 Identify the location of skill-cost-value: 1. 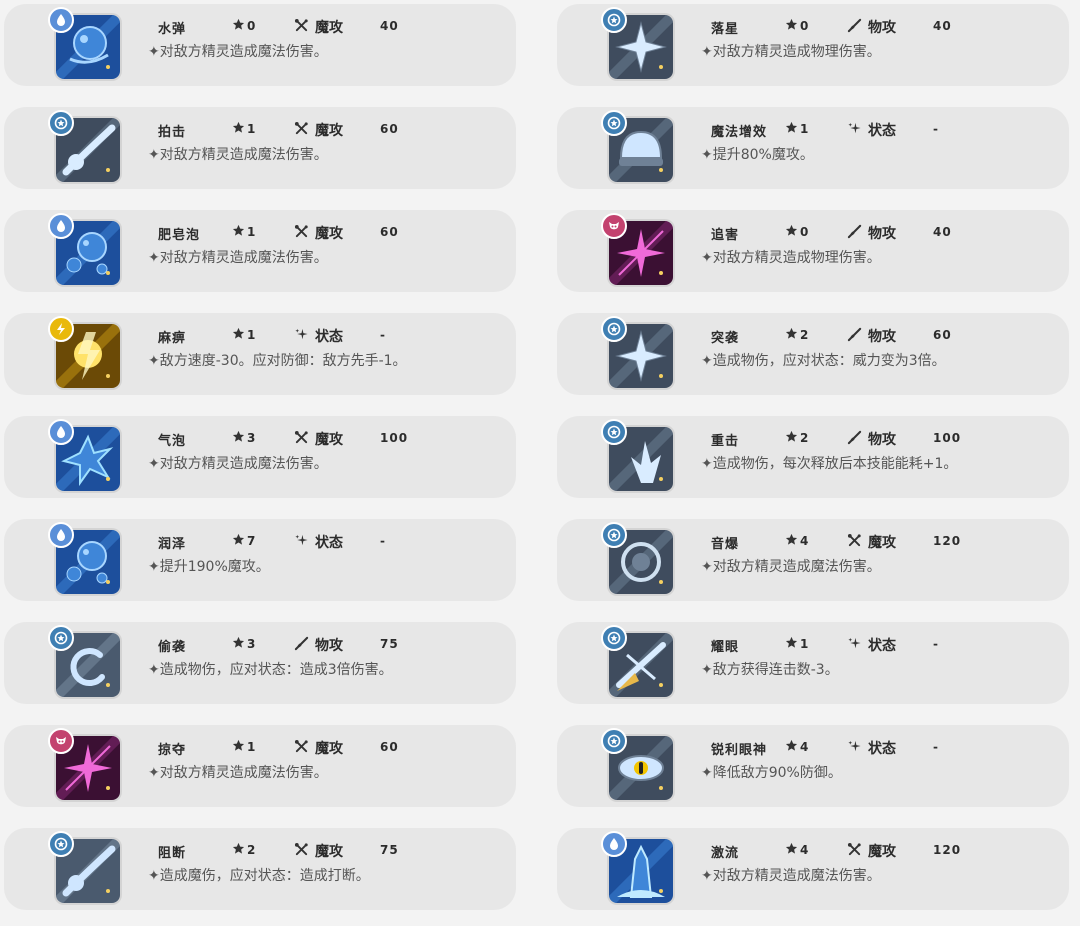
(251, 747).